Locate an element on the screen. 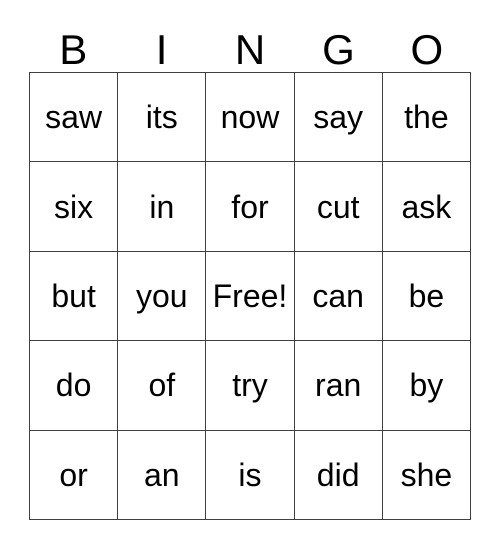 This screenshot has height=544, width=500. bingo-header-letter-o: O is located at coordinates (427, 49).